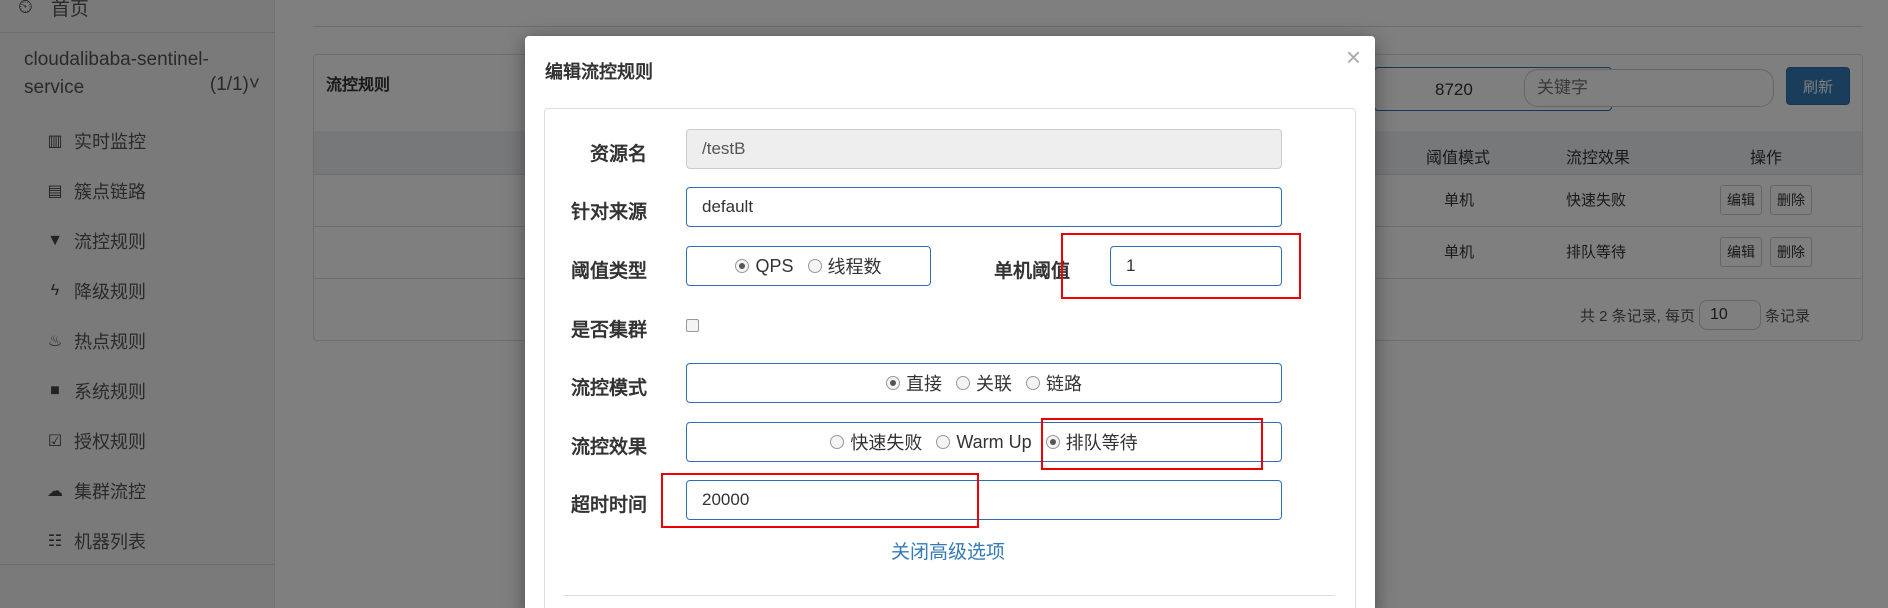 This screenshot has width=1888, height=608. What do you see at coordinates (984, 207) in the screenshot?
I see `limit-app-field` at bounding box center [984, 207].